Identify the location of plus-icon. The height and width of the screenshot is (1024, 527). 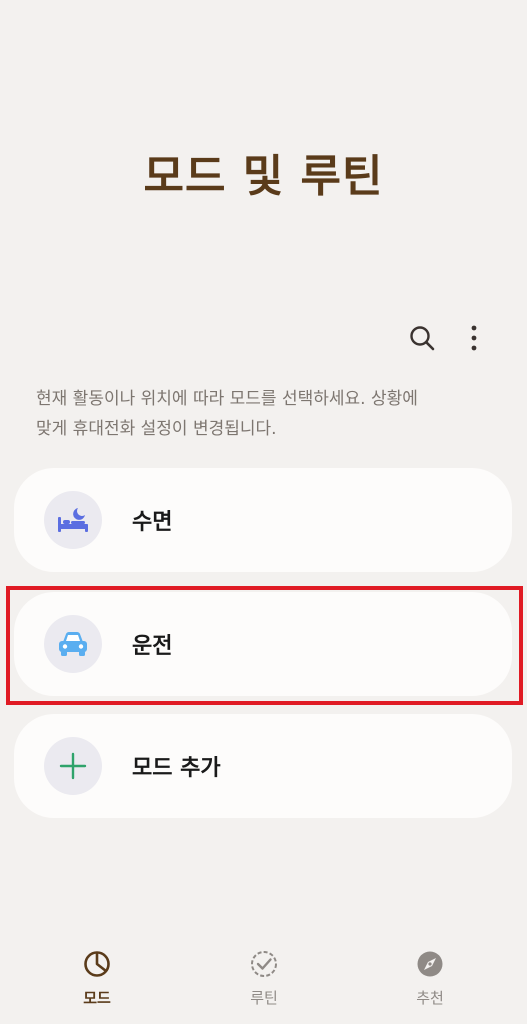
(73, 766).